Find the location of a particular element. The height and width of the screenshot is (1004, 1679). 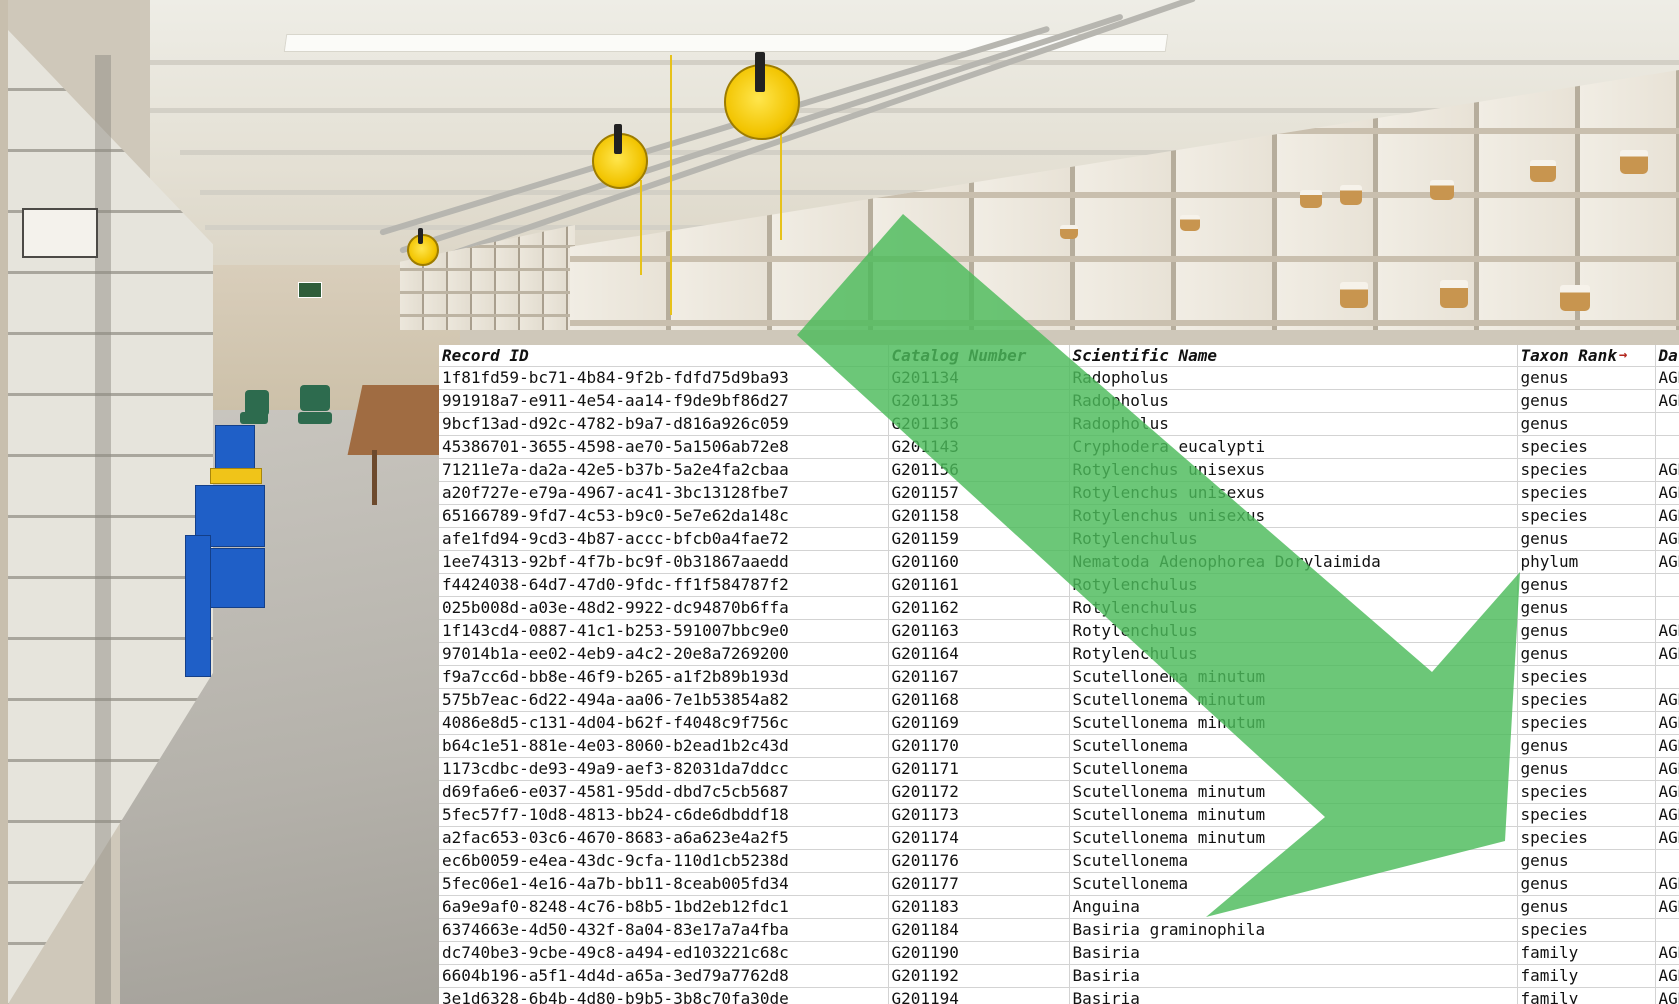

cell-catalog-number: G201194 is located at coordinates (979, 995).